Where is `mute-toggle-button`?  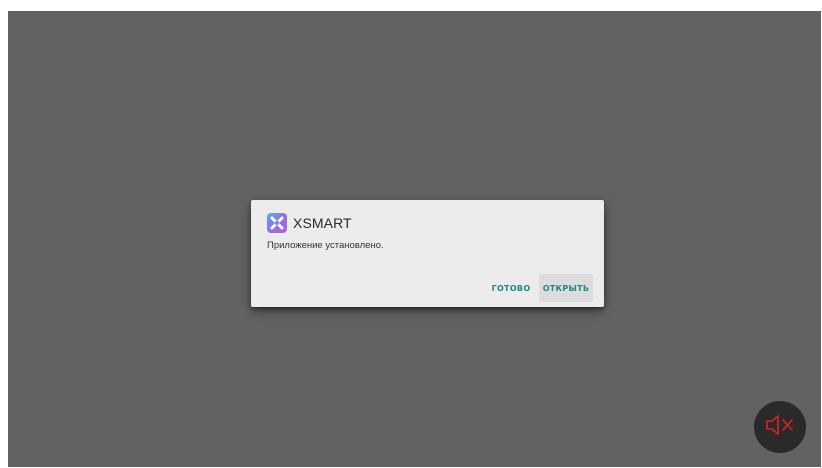 mute-toggle-button is located at coordinates (780, 427).